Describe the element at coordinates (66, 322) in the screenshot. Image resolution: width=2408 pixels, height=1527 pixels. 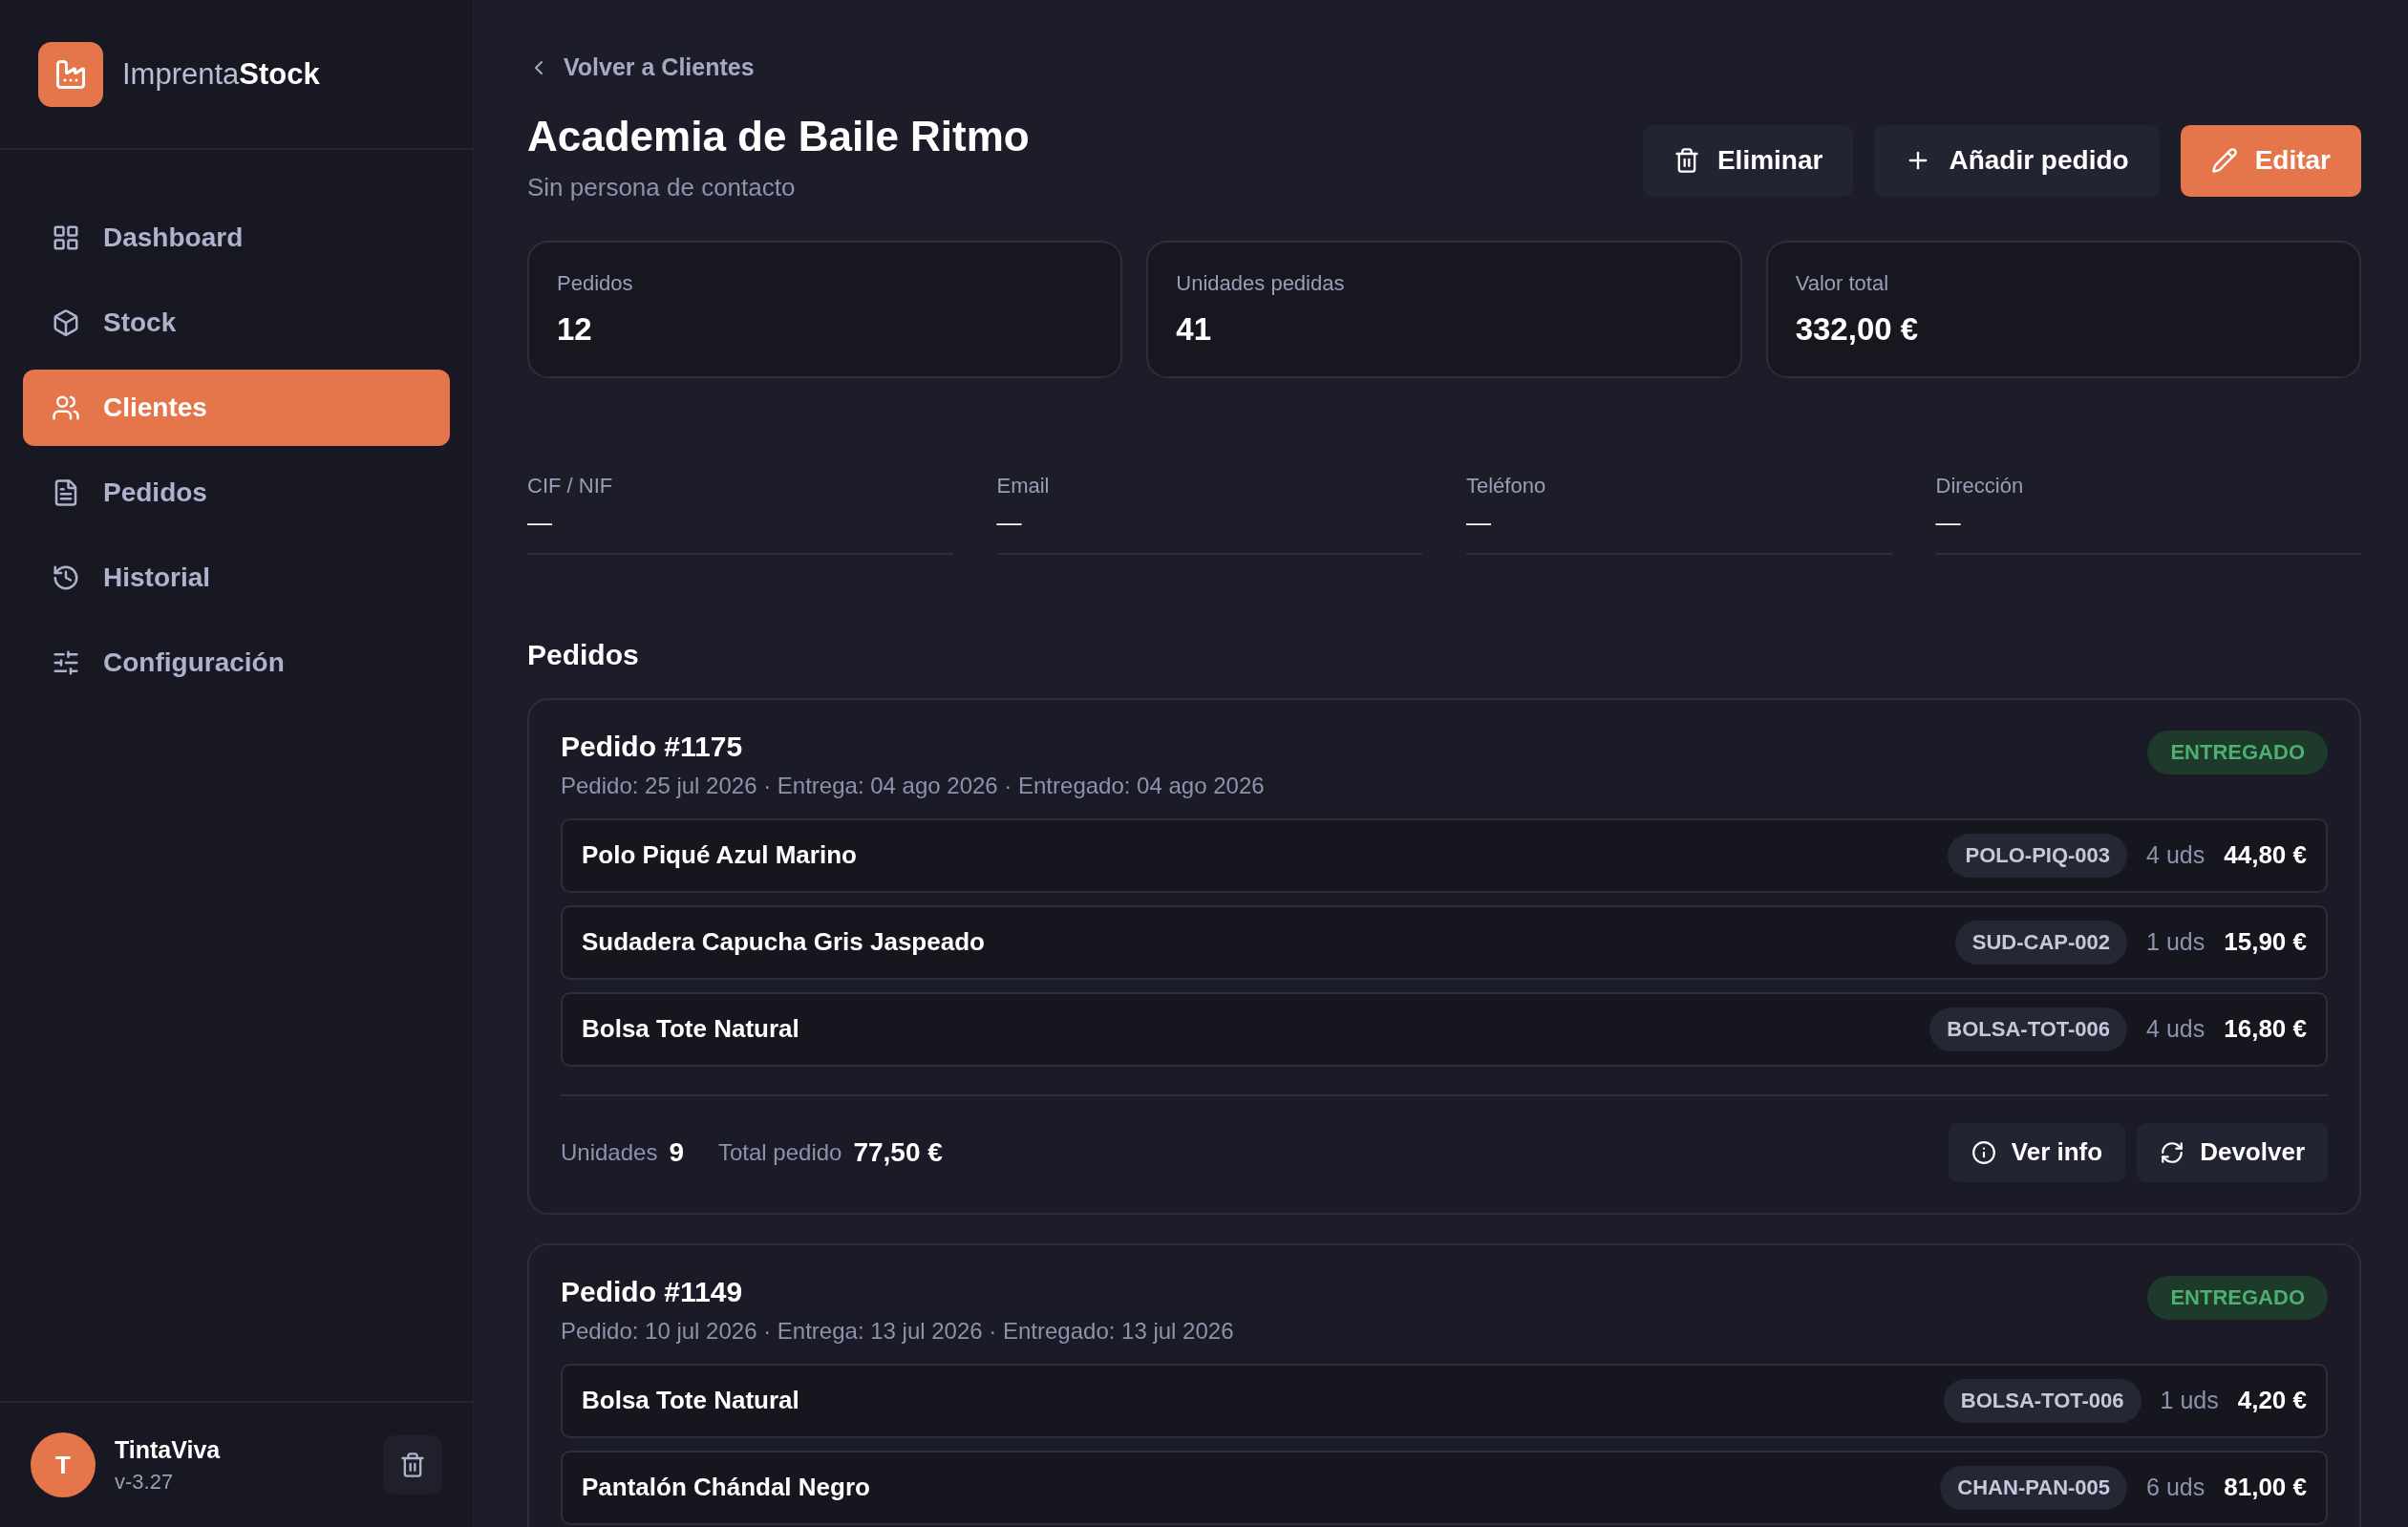
I see `cube-icon` at that location.